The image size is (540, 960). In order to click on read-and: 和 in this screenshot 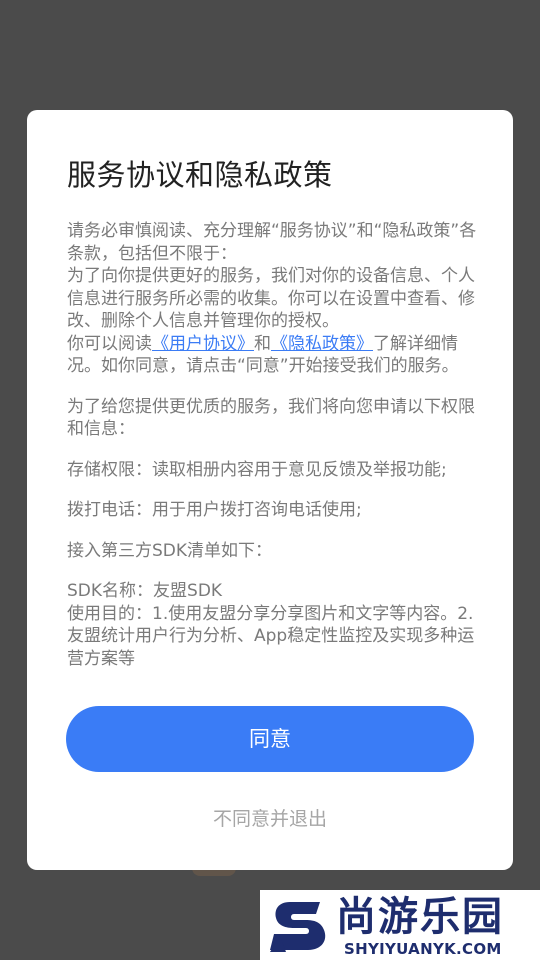, I will do `click(262, 343)`.